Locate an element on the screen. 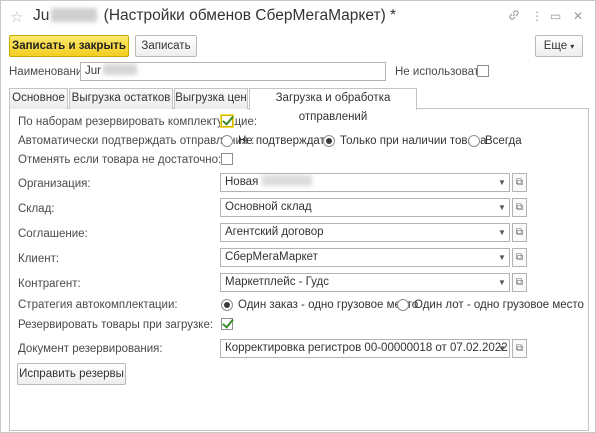  client-select: СберМегаМаркет ▼ is located at coordinates (365, 257).